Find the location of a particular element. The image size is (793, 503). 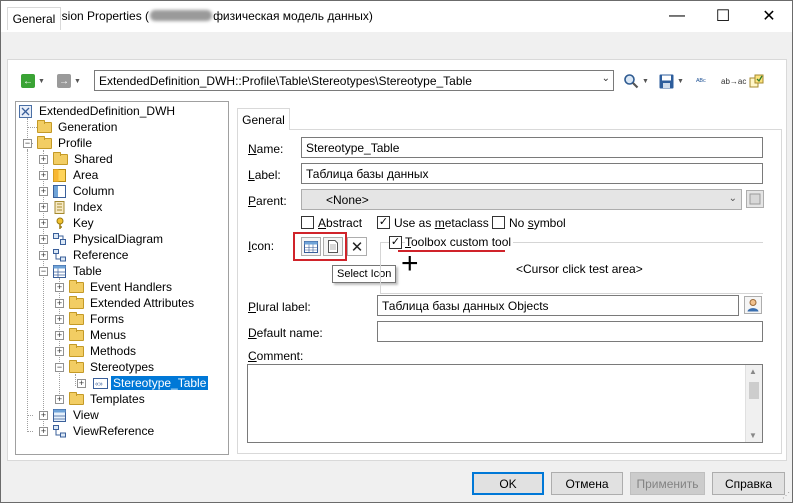

tree-item-methods: Methods is located at coordinates (103, 351).